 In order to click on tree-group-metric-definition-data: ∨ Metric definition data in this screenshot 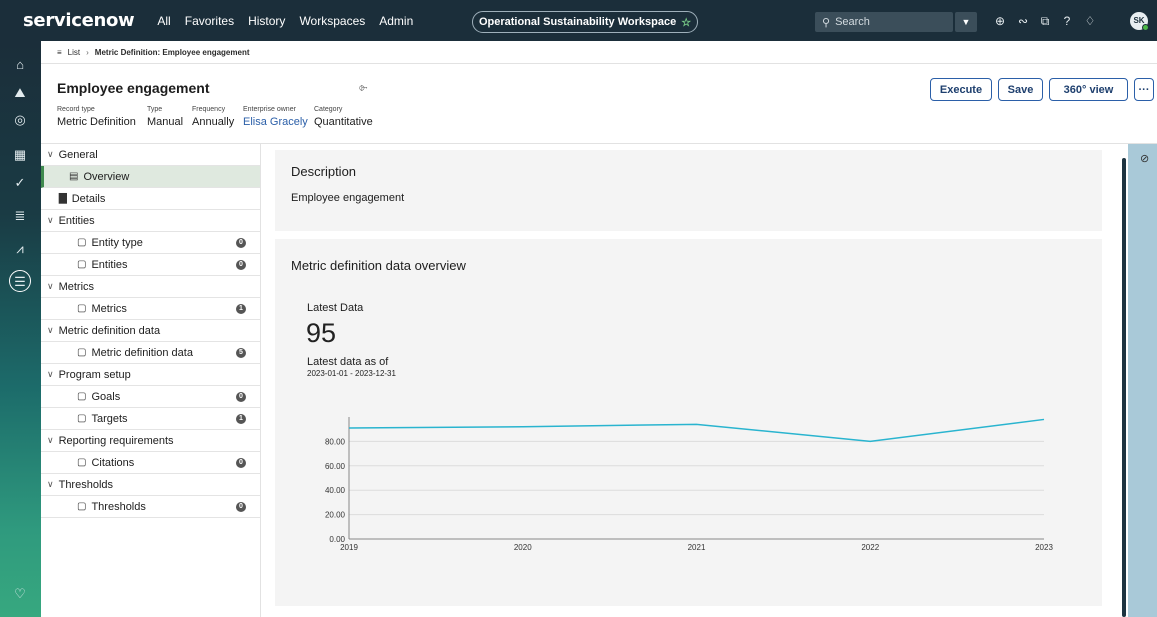, I will do `click(150, 331)`.